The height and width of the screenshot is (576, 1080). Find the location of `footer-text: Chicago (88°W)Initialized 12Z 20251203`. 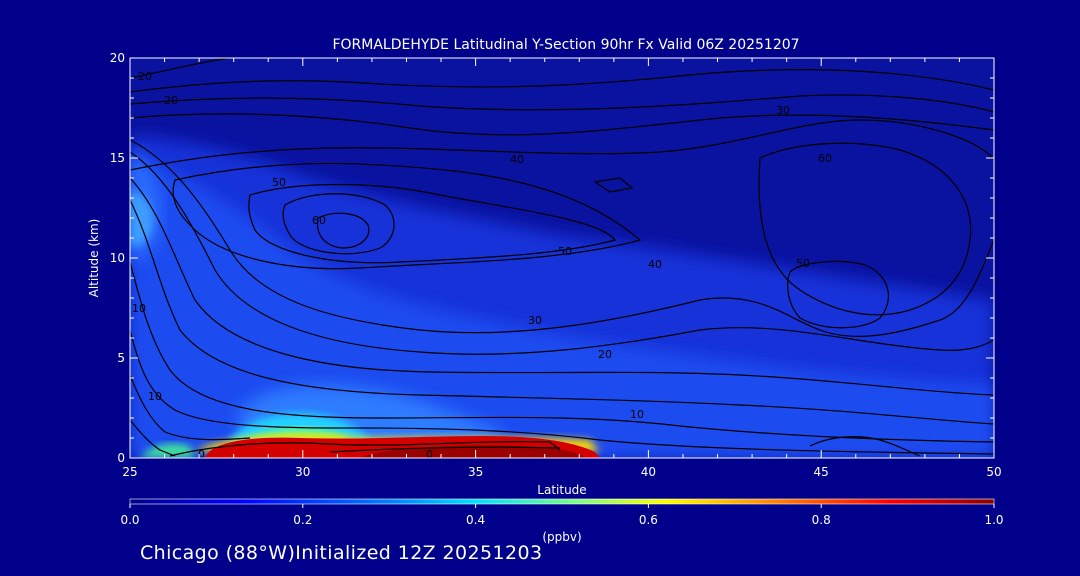

footer-text: Chicago (88°W)Initialized 12Z 20251203 is located at coordinates (341, 553).